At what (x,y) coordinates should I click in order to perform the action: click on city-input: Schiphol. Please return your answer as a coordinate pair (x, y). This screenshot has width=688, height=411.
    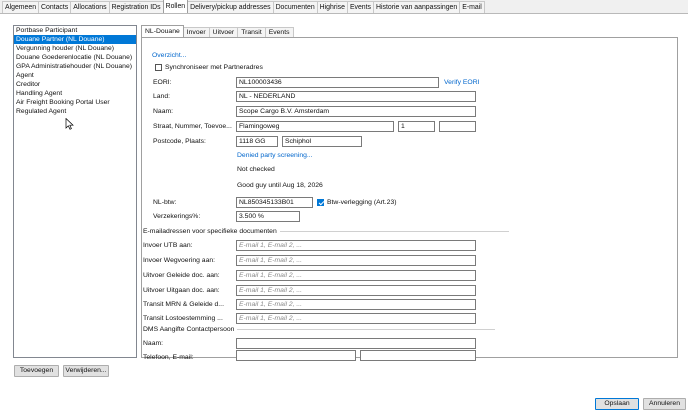
    Looking at the image, I should click on (322, 141).